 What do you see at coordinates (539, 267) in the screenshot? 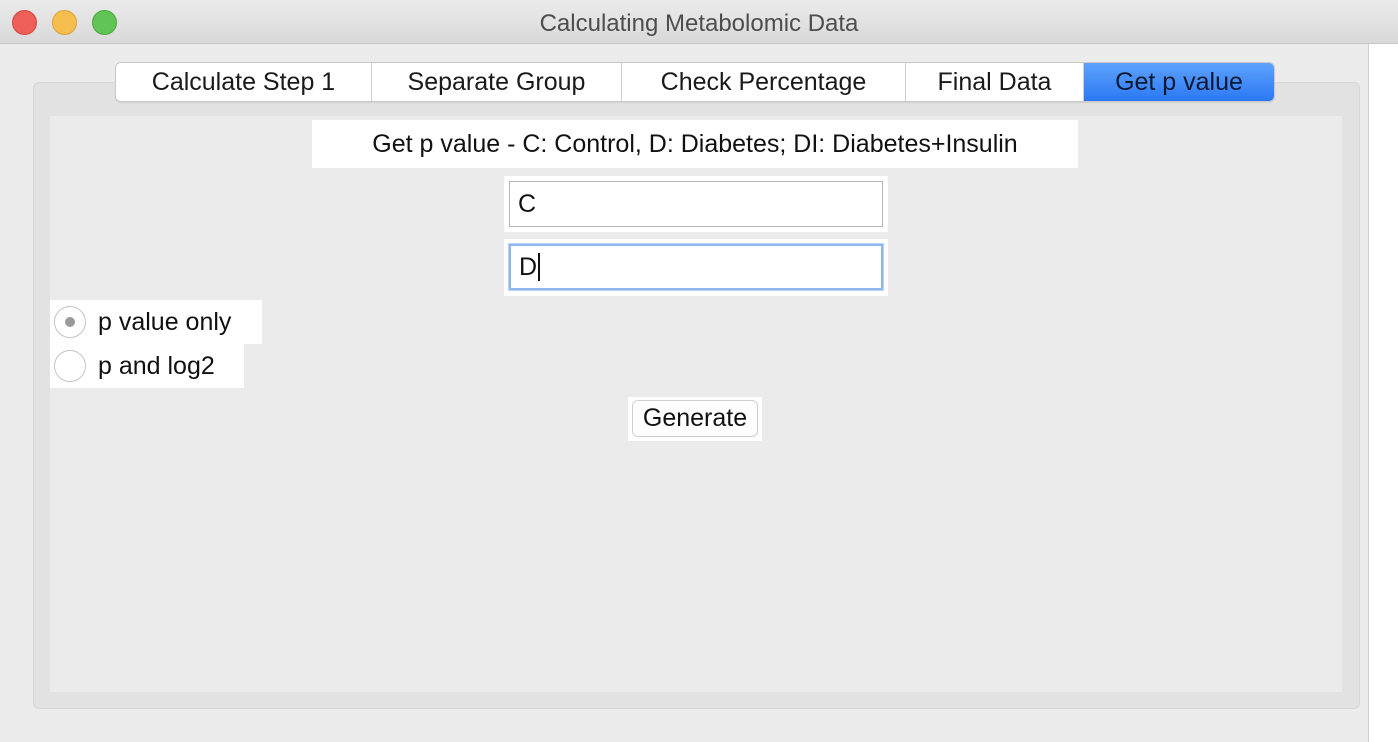
I see `text-caret` at bounding box center [539, 267].